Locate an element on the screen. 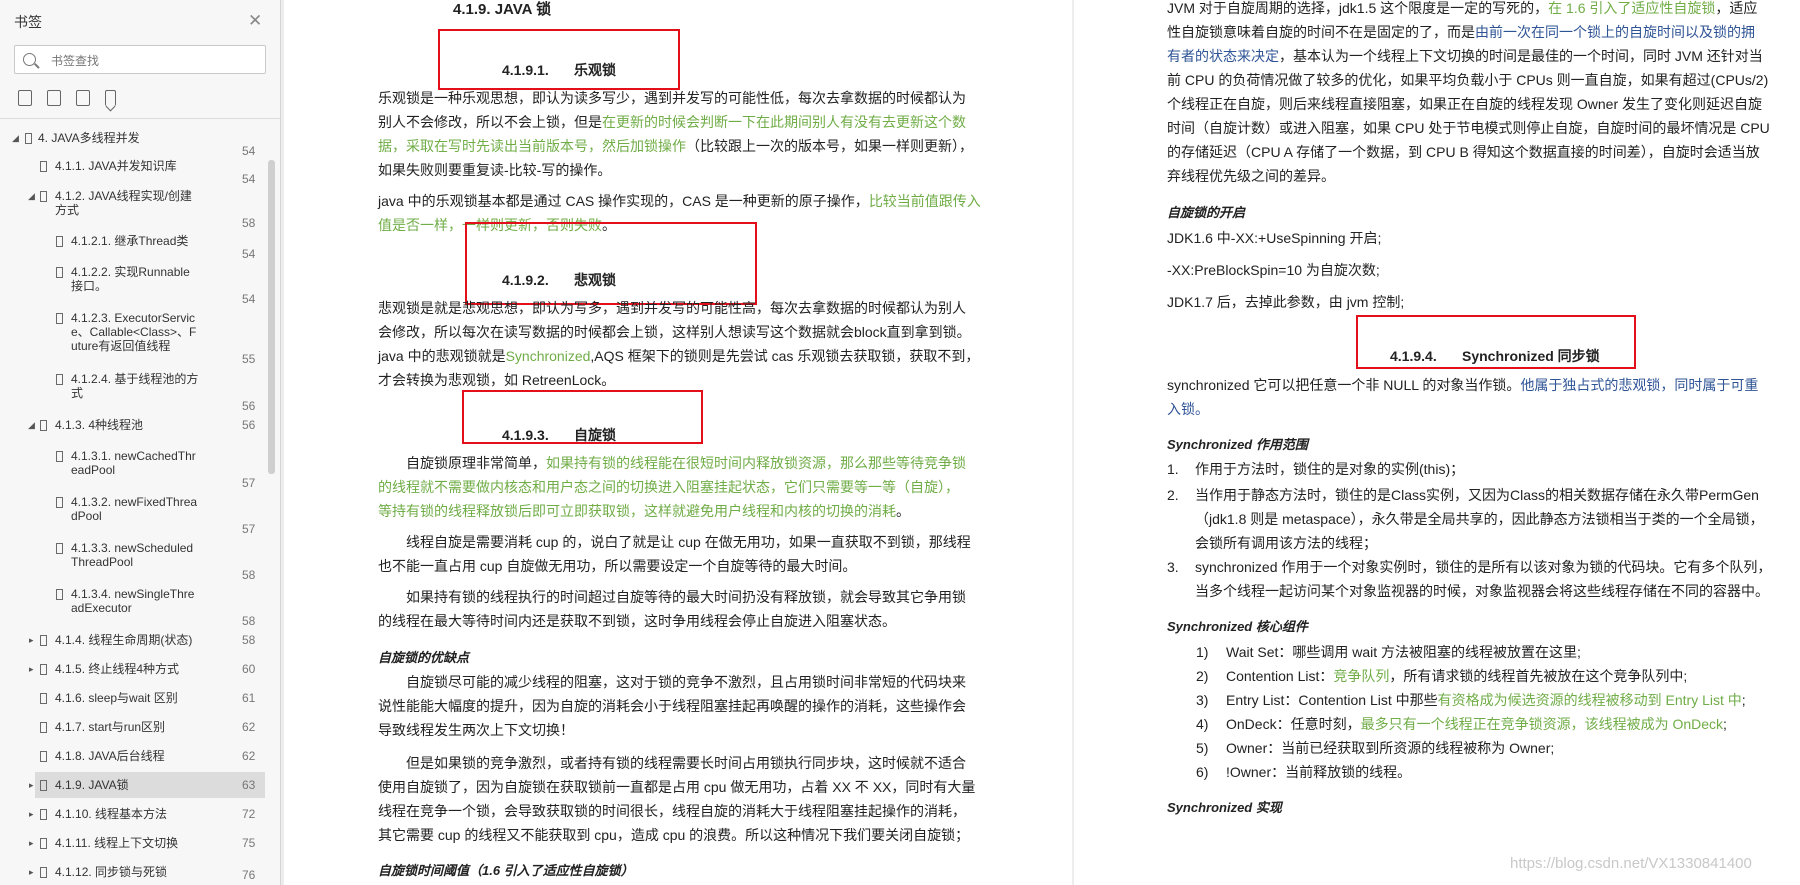  bookmark-item-4-1-10: ▸ 4.1.10. 线程基本方法 72 is located at coordinates (132, 819).